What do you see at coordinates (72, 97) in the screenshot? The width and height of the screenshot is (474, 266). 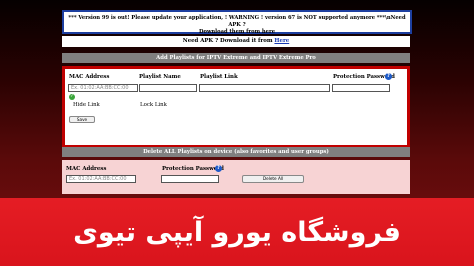 I see `check-icon: ✓` at bounding box center [72, 97].